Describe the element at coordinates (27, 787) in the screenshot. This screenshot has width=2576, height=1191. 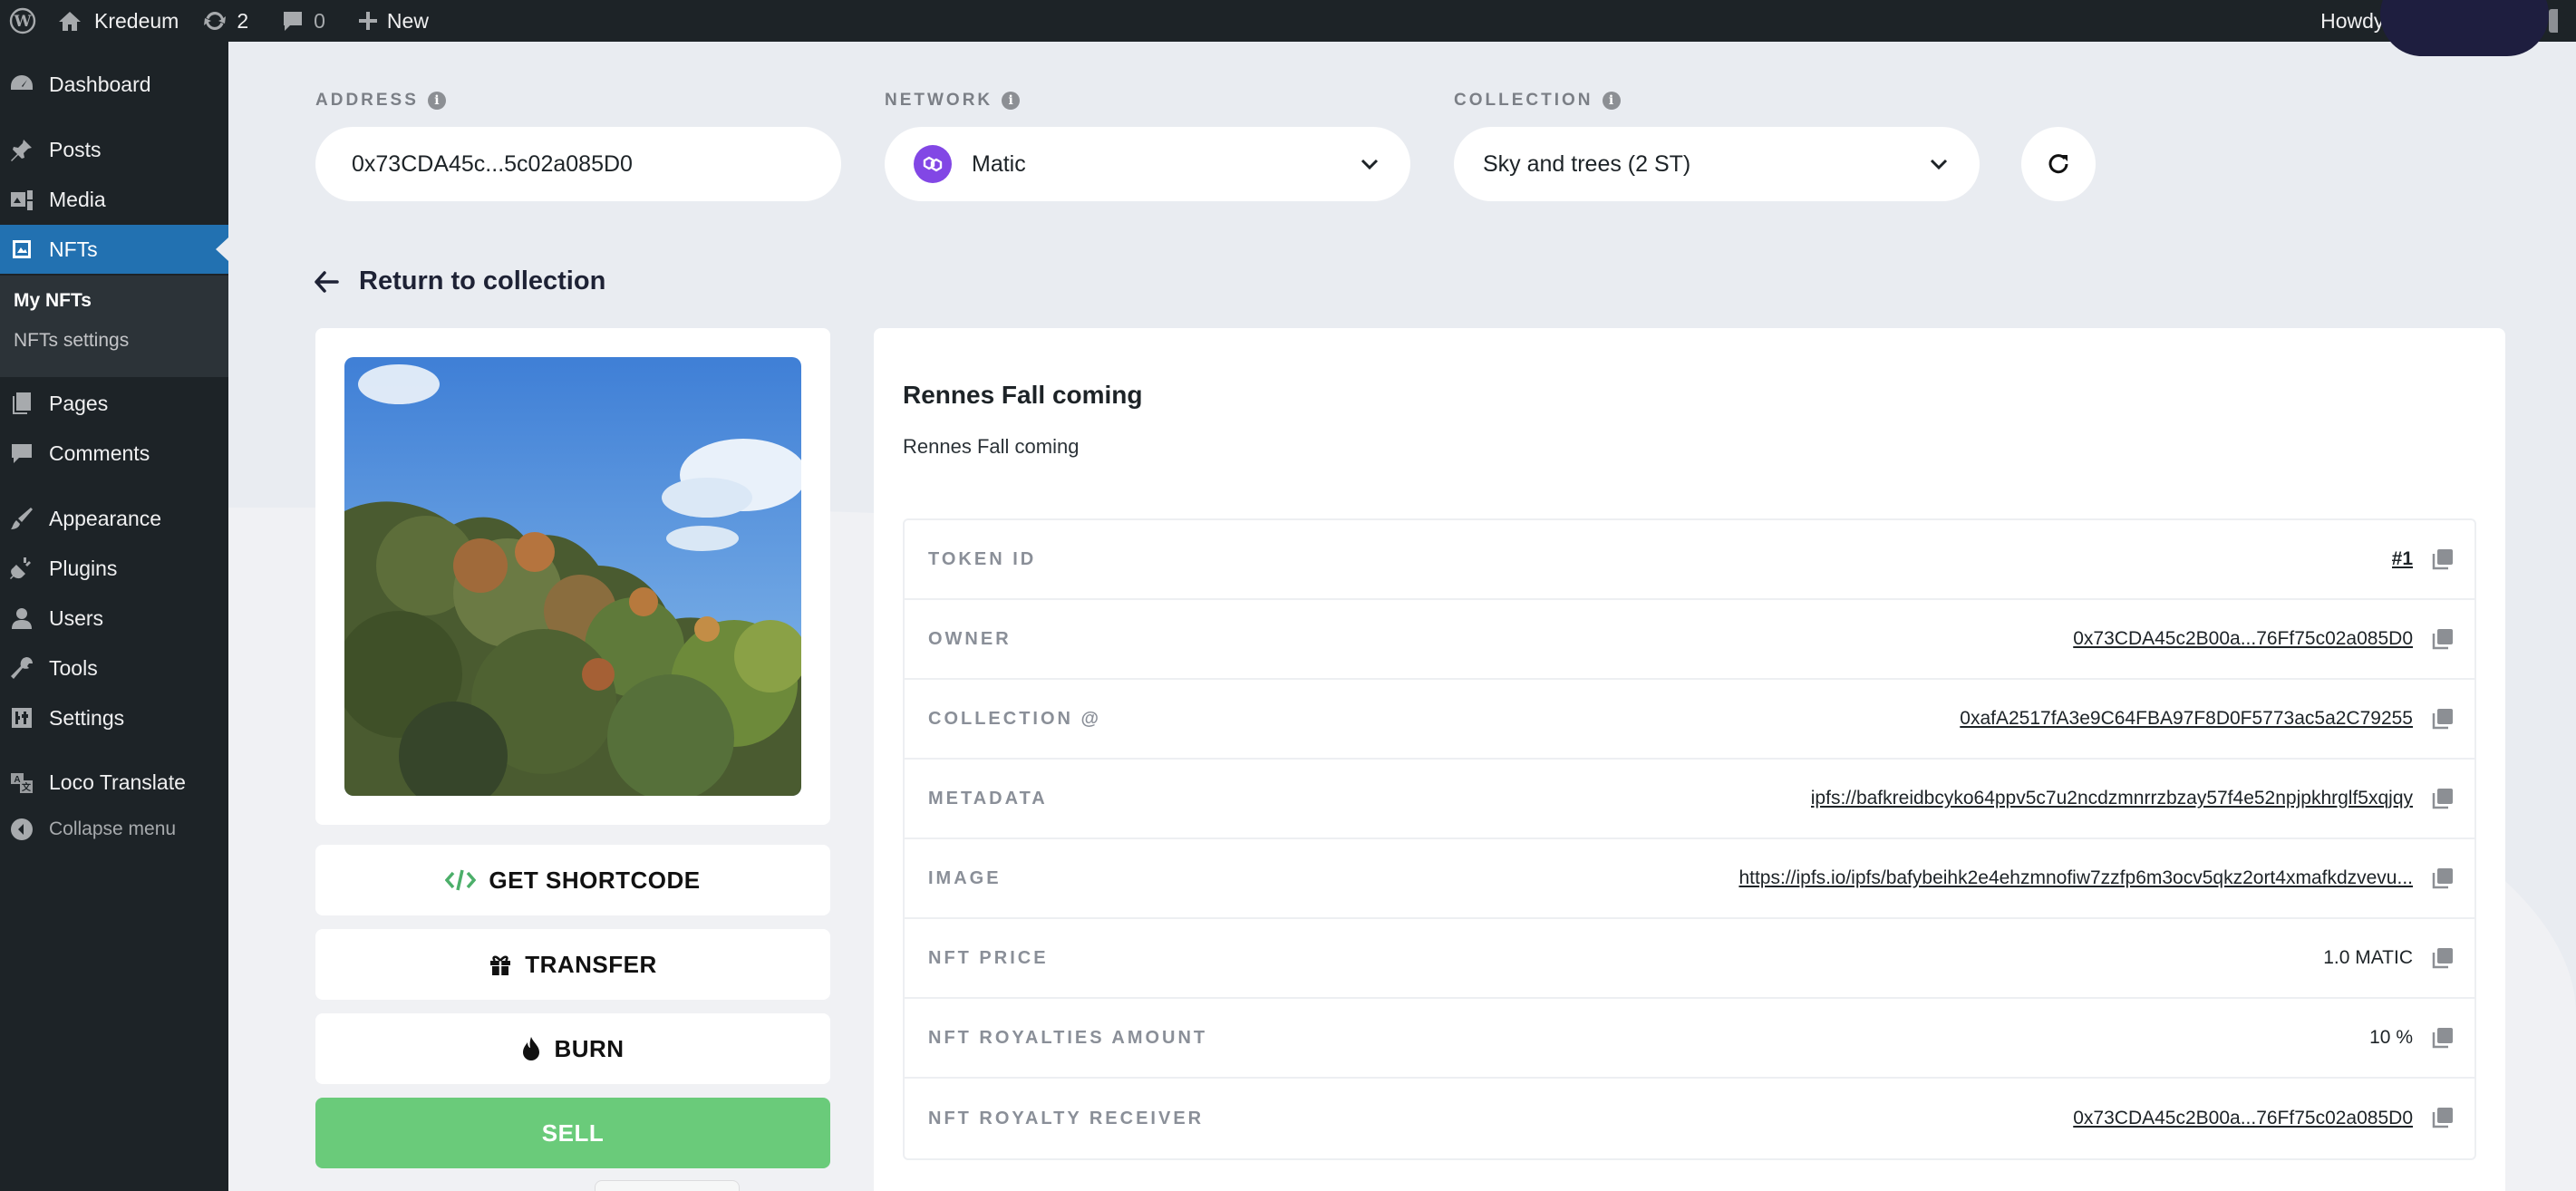
I see `svg-text: 文` at that location.